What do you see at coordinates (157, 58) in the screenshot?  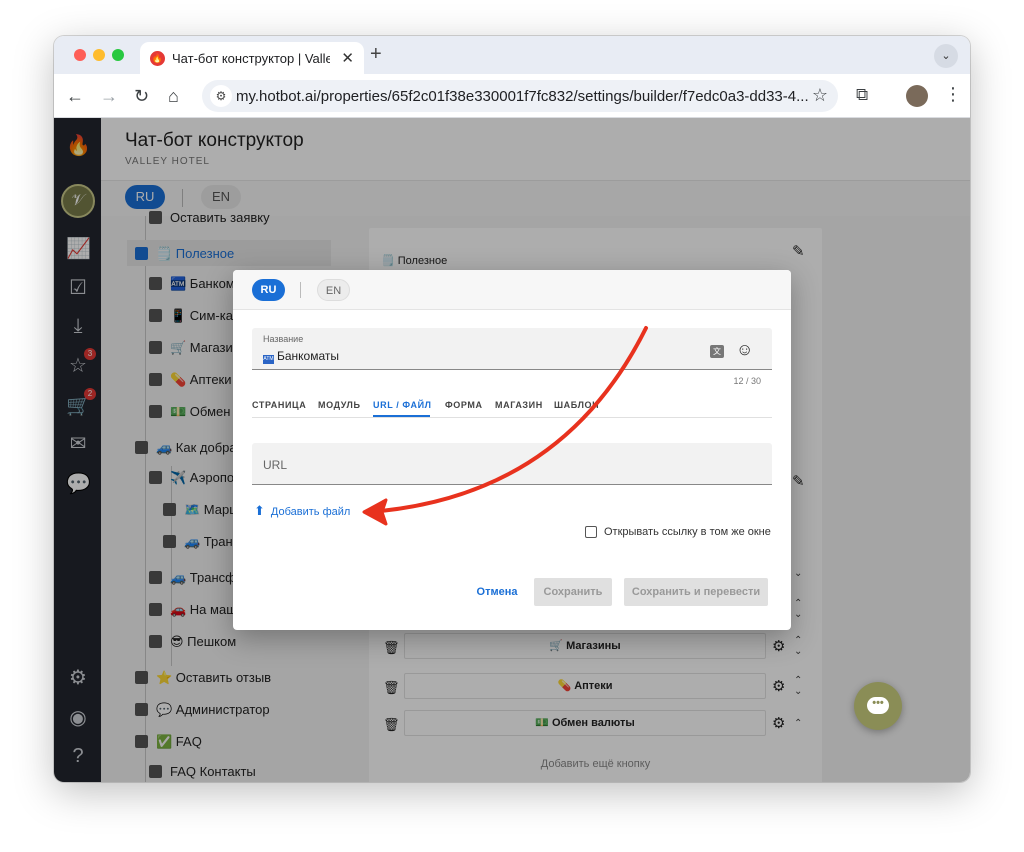 I see `hotbot-favicon-icon: 🔥` at bounding box center [157, 58].